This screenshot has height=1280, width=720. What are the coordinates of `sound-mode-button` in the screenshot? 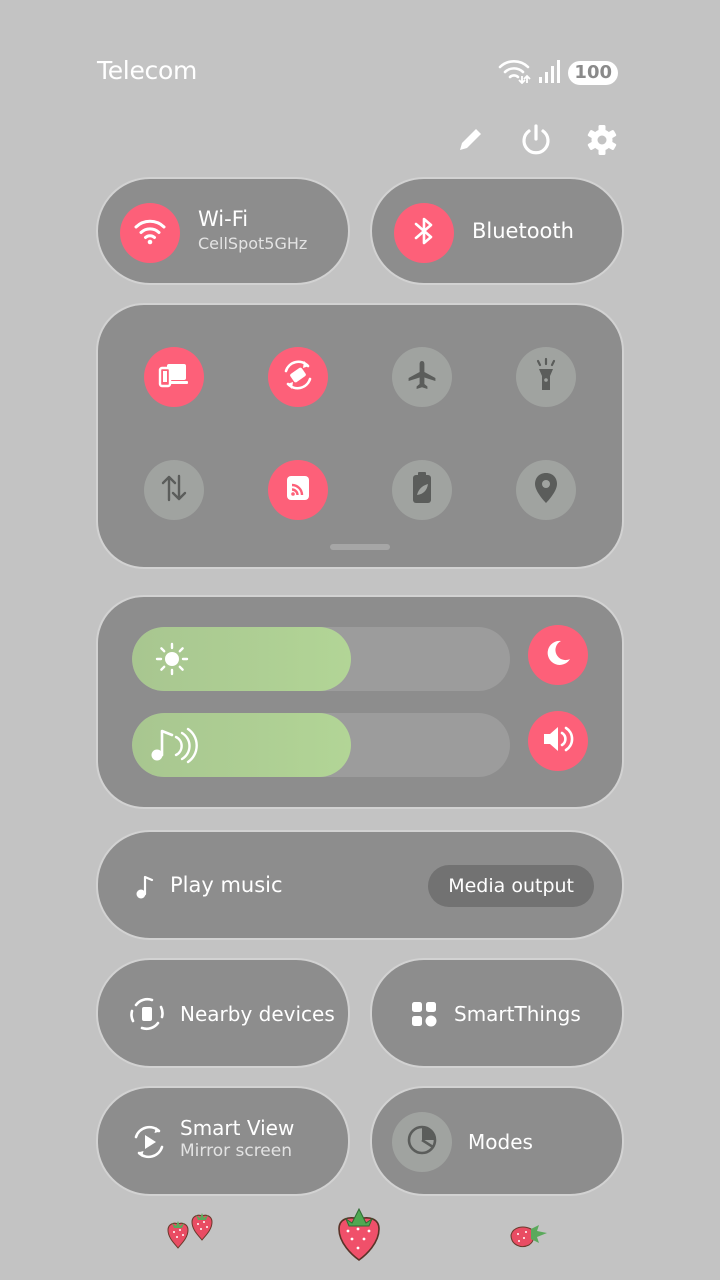 It's located at (558, 741).